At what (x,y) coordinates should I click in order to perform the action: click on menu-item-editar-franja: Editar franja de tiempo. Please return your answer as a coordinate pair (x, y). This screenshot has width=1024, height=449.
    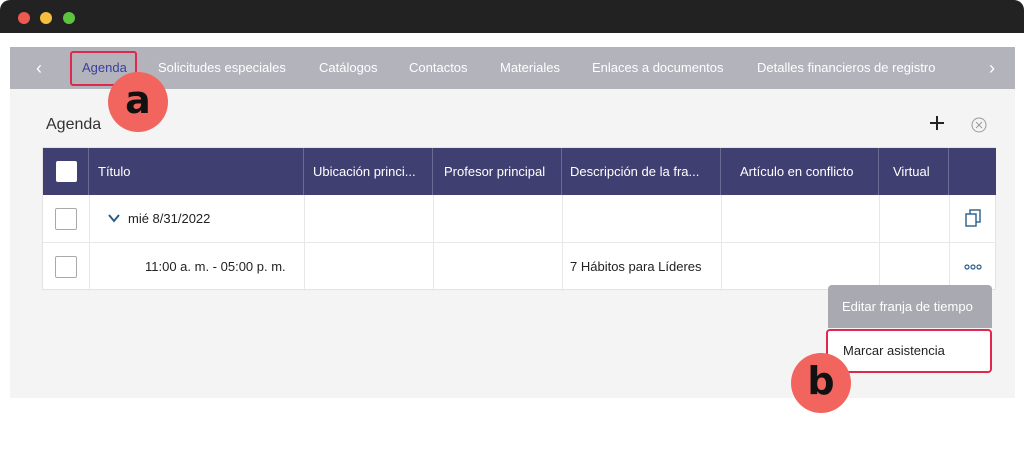
    Looking at the image, I should click on (910, 306).